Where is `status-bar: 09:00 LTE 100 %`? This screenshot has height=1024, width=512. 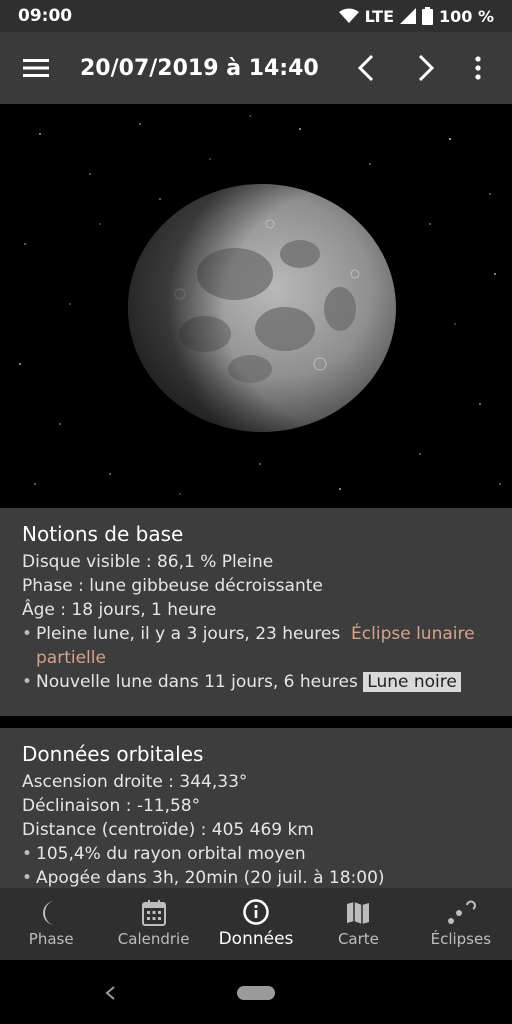
status-bar: 09:00 LTE 100 % is located at coordinates (256, 16).